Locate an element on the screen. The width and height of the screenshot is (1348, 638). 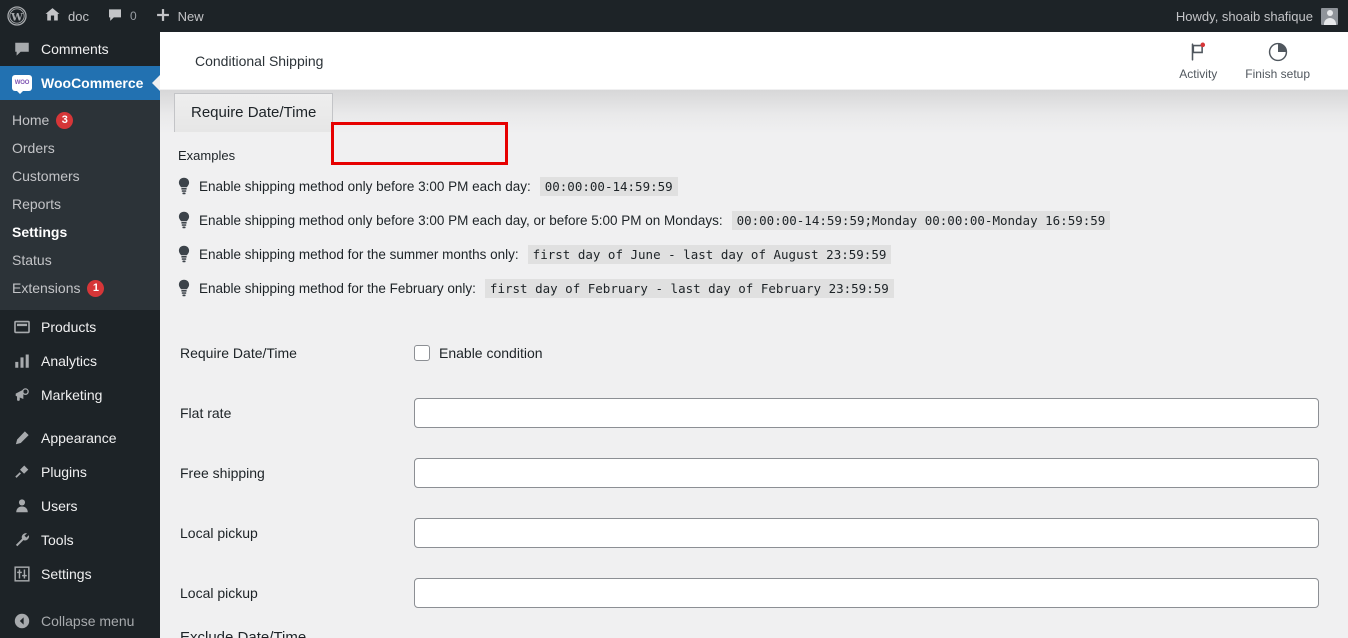
sidebar-item-label: Plugins is located at coordinates (64, 472).